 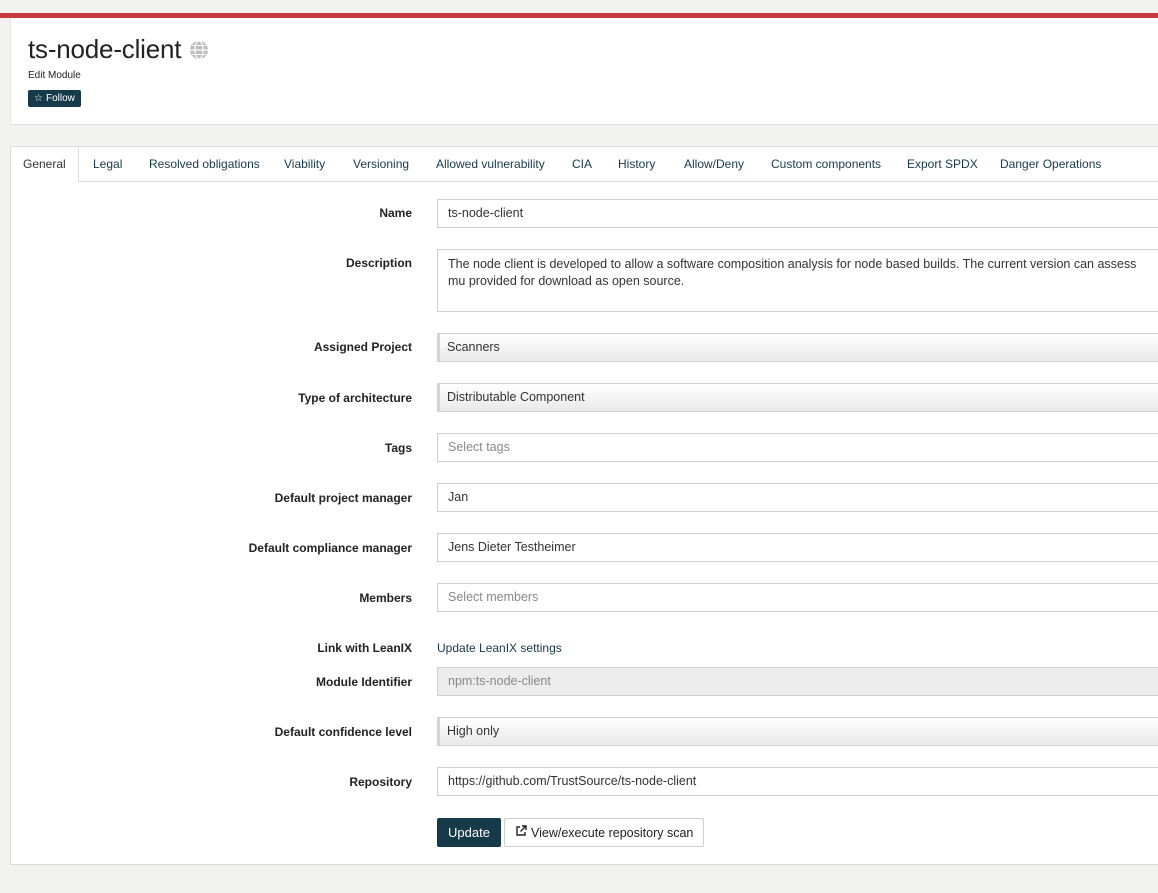 I want to click on repository-label: Repository, so click(x=380, y=782).